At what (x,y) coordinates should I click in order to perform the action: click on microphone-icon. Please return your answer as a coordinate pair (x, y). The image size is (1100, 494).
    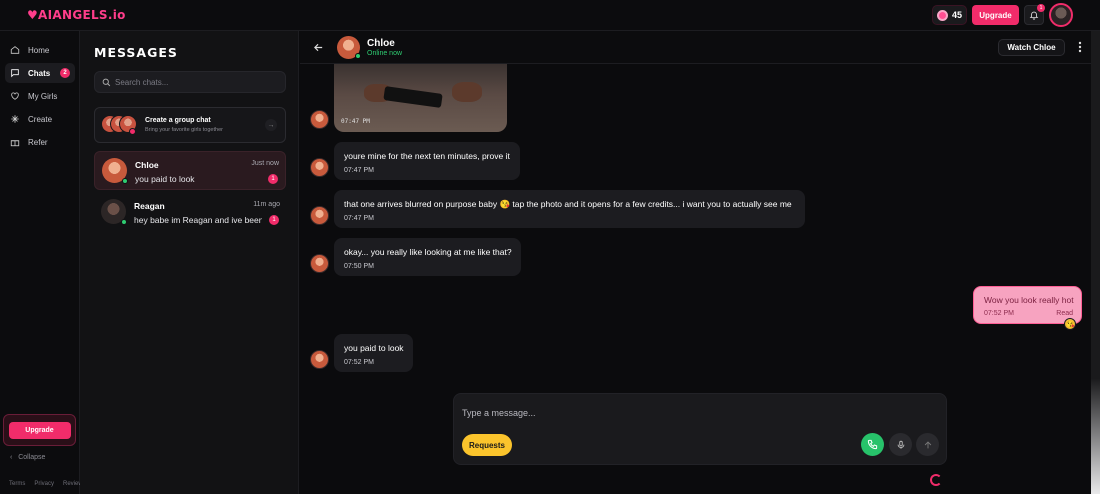
    Looking at the image, I should click on (900, 444).